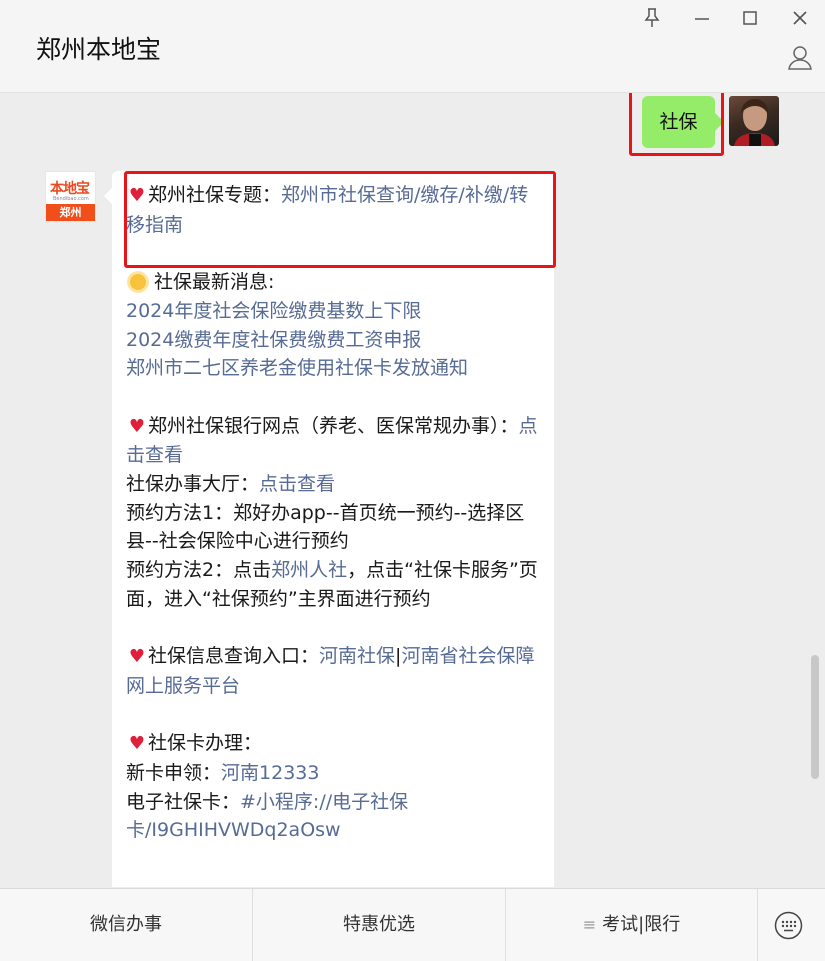  What do you see at coordinates (335, 210) in the screenshot?
I see `topic-line: ♥ 郑州社保专题：郑州市社保查询/缴存/补缴/转移指南` at bounding box center [335, 210].